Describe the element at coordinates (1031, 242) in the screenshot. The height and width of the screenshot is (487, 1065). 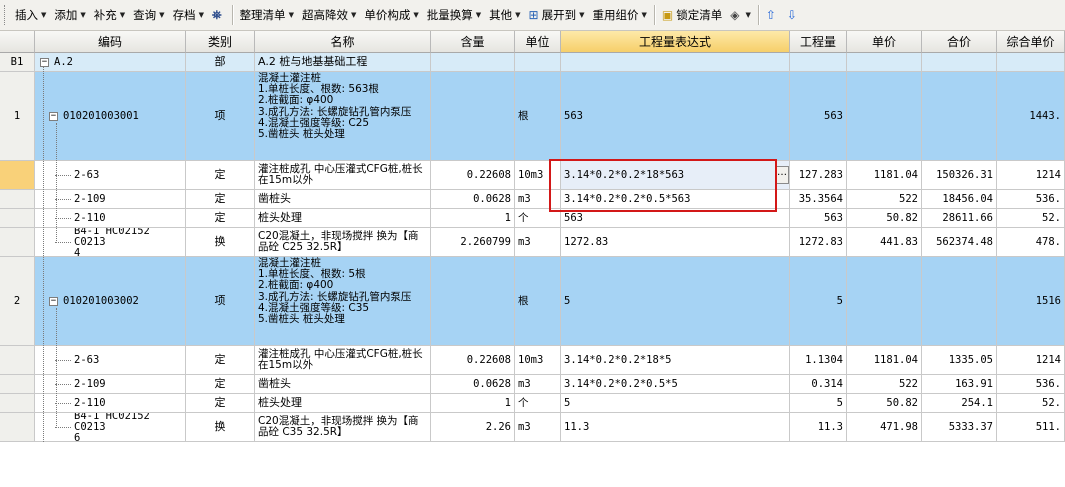
I see `composite-price-cell: 478.` at that location.